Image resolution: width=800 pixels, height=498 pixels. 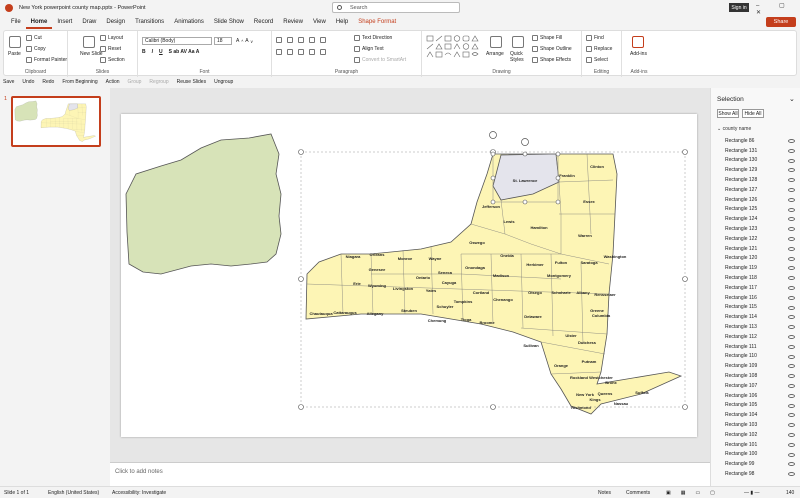 What do you see at coordinates (377, 269) in the screenshot?
I see `county-label: Genesee` at bounding box center [377, 269].